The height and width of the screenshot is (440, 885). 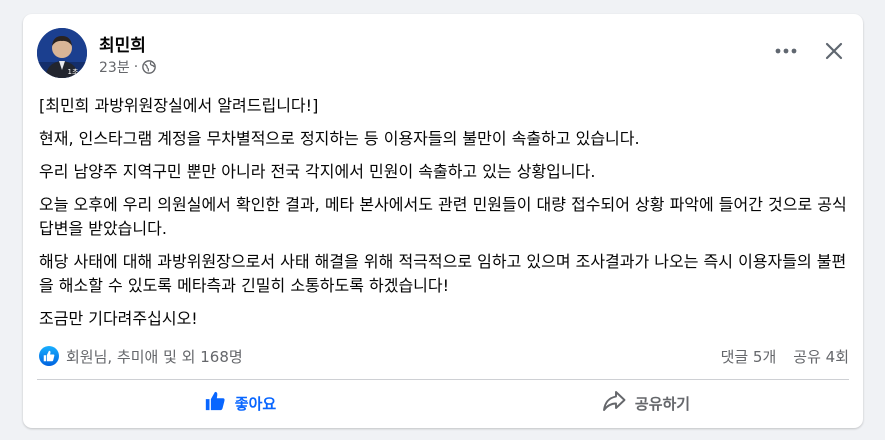 What do you see at coordinates (821, 356) in the screenshot?
I see `shares-count: 공유 4회` at bounding box center [821, 356].